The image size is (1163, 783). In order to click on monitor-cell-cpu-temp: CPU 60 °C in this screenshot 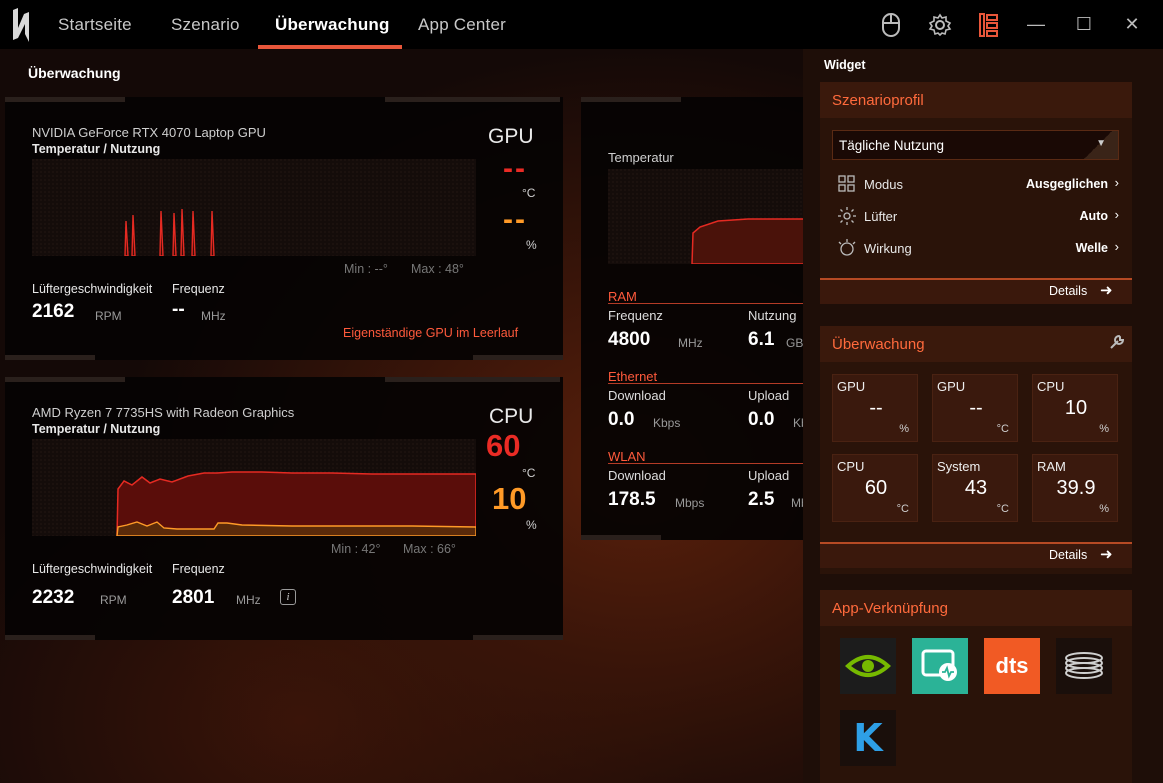, I will do `click(875, 488)`.